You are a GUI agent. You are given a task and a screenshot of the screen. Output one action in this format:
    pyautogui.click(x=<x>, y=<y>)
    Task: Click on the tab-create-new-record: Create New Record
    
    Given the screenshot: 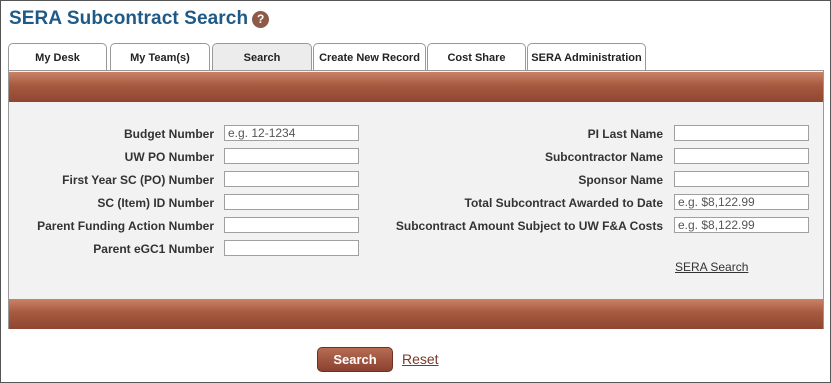 What is the action you would take?
    pyautogui.click(x=369, y=57)
    